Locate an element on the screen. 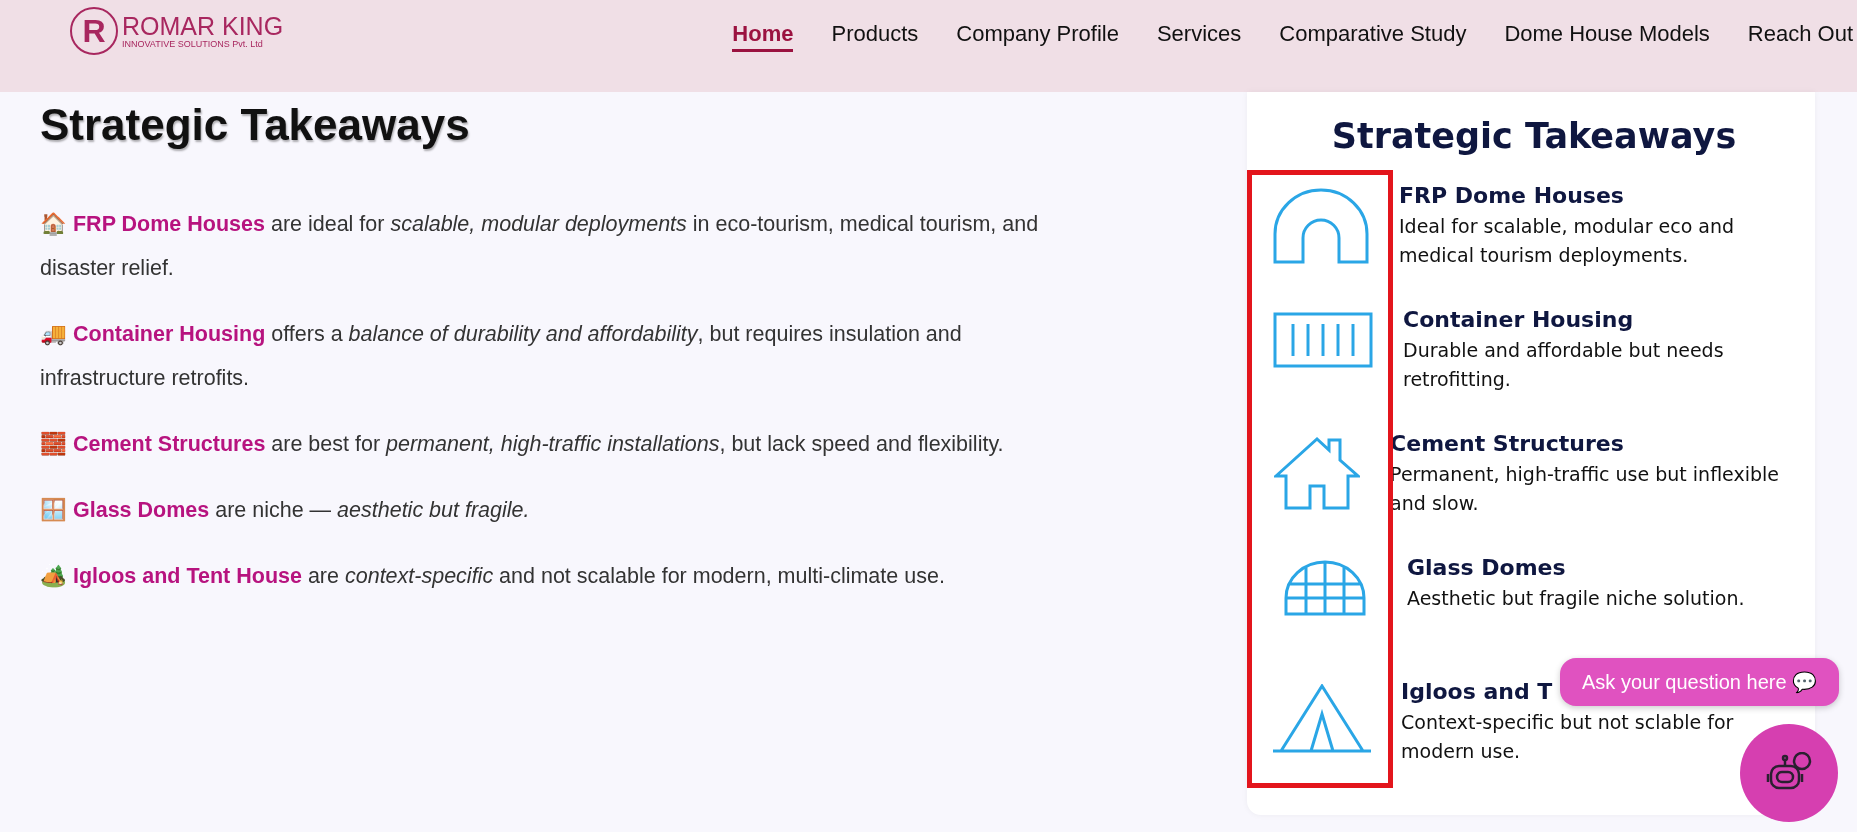 This screenshot has width=1857, height=832. nav-link: Products is located at coordinates (875, 36).